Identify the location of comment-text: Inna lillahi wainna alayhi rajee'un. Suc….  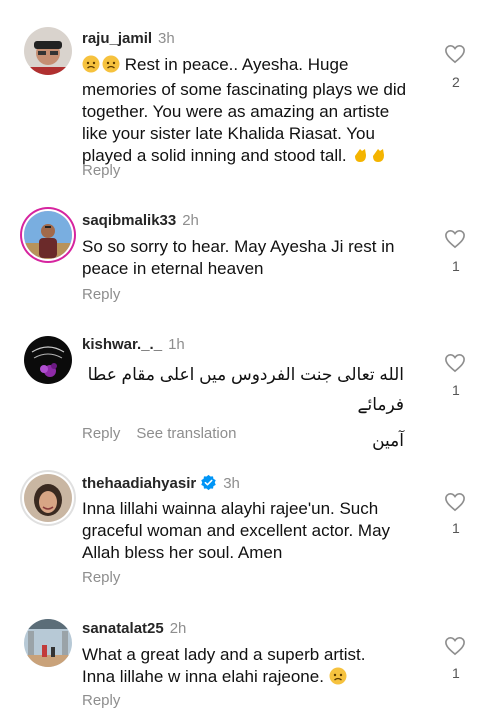
(236, 530).